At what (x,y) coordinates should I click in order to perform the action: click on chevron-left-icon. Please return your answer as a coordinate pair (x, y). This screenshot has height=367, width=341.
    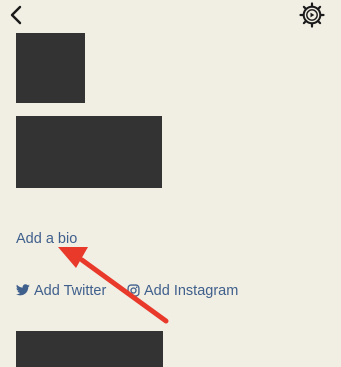
    Looking at the image, I should click on (16, 15).